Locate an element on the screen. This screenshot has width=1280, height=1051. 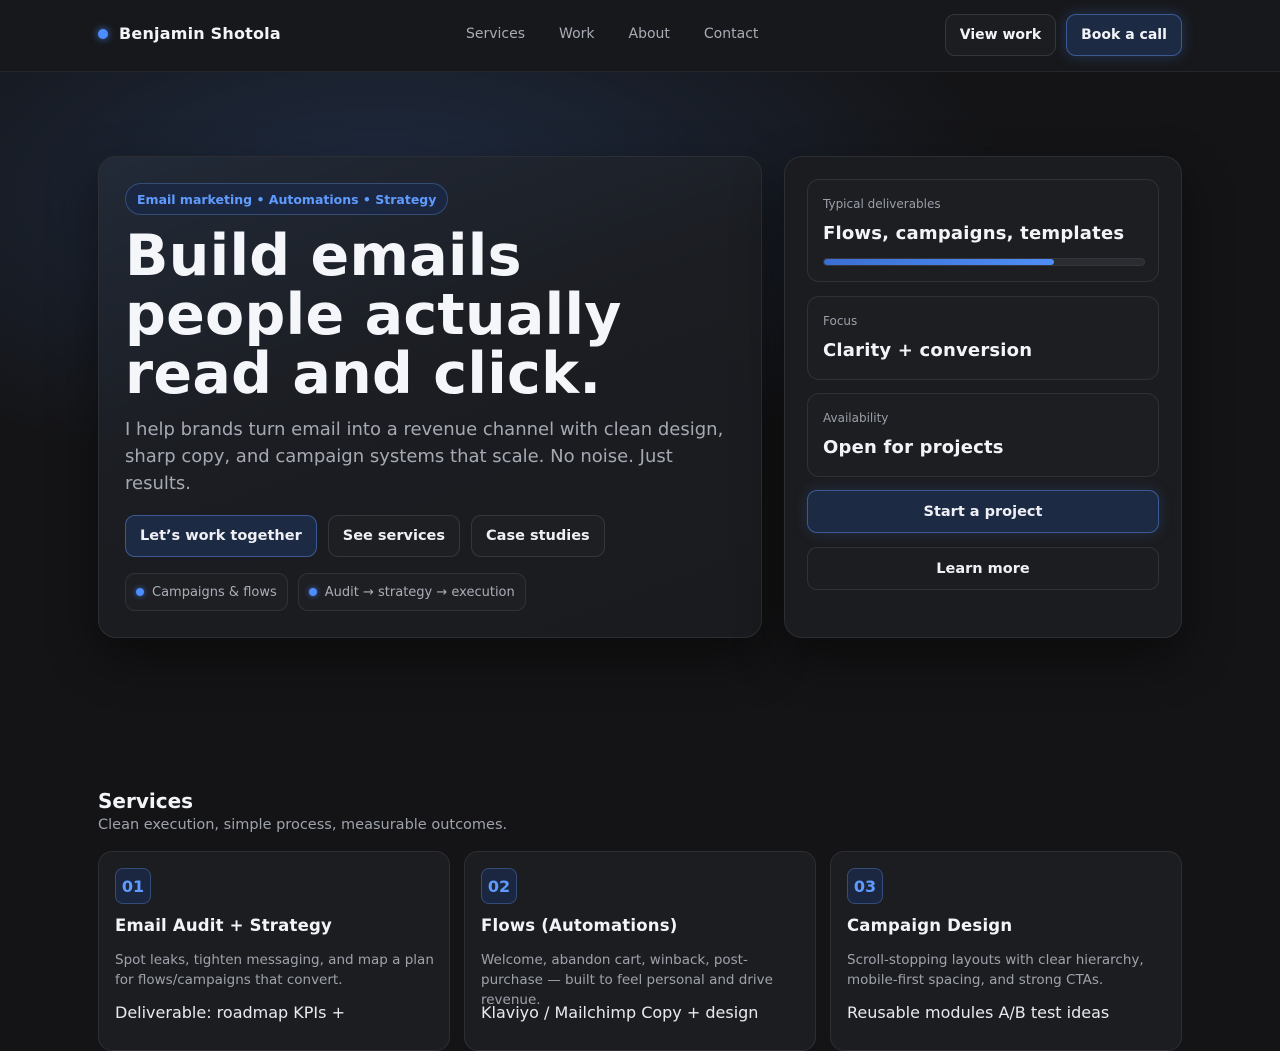
service-details: Klaviyo / Mailchimp Copy + design is located at coordinates (620, 1012).